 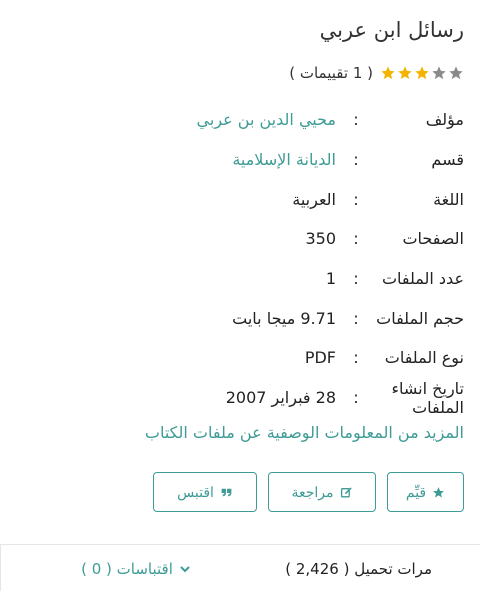 I want to click on file-count-label: عدد الملفات, so click(x=422, y=279).